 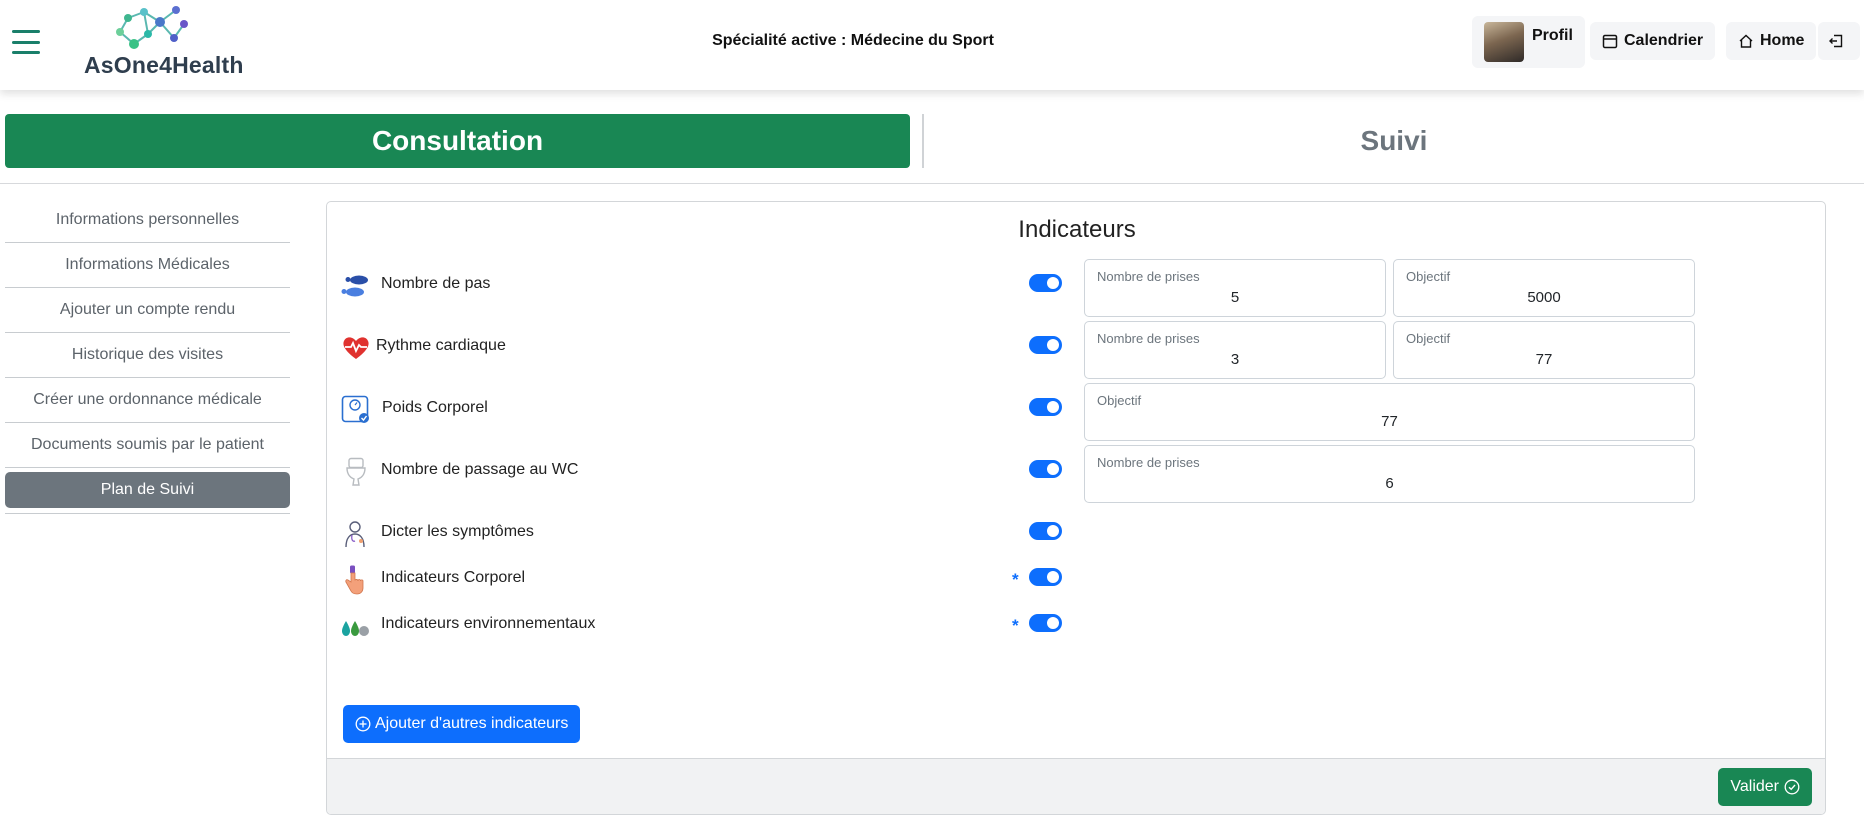 What do you see at coordinates (355, 628) in the screenshot?
I see `water-drops-icon` at bounding box center [355, 628].